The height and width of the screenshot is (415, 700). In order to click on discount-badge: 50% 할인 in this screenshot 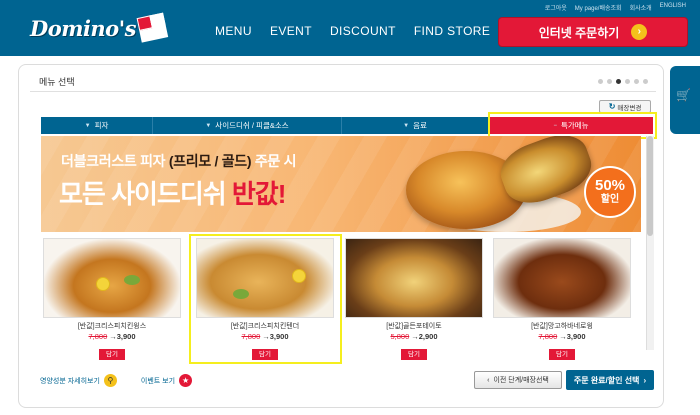, I will do `click(610, 192)`.